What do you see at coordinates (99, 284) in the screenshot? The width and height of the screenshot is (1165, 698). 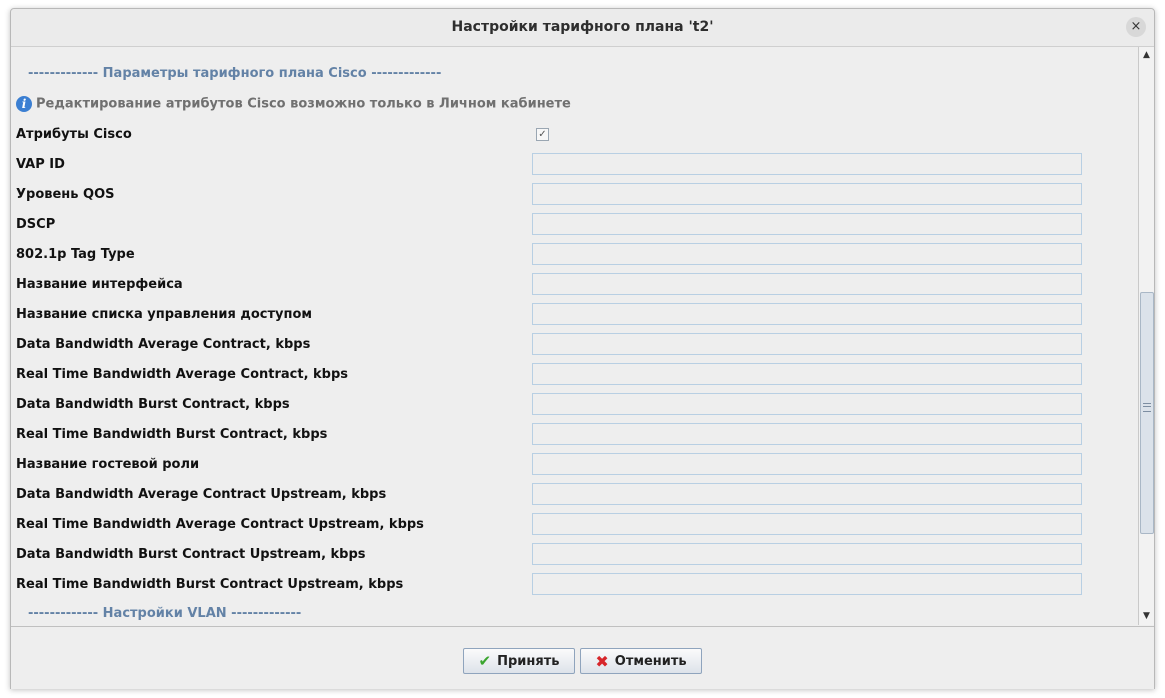 I see `field-label: Название интерфейса` at bounding box center [99, 284].